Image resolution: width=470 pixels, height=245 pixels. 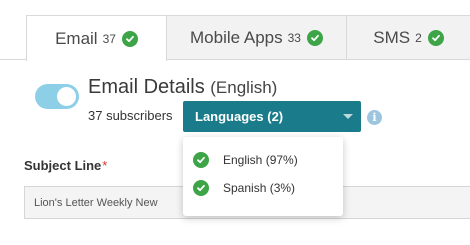 What do you see at coordinates (348, 116) in the screenshot?
I see `caret-down-icon` at bounding box center [348, 116].